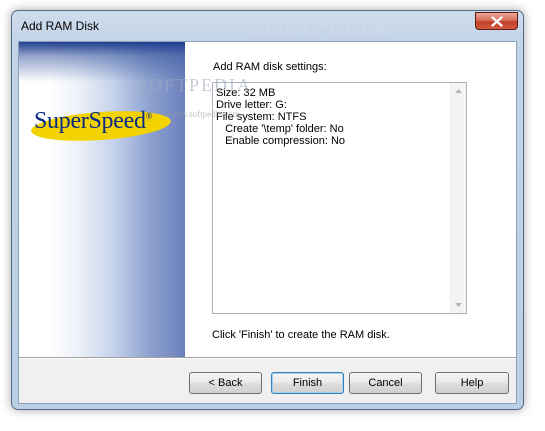 This screenshot has width=545, height=431. I want to click on watermark-left: SOFTPEDIA, so click(195, 85).